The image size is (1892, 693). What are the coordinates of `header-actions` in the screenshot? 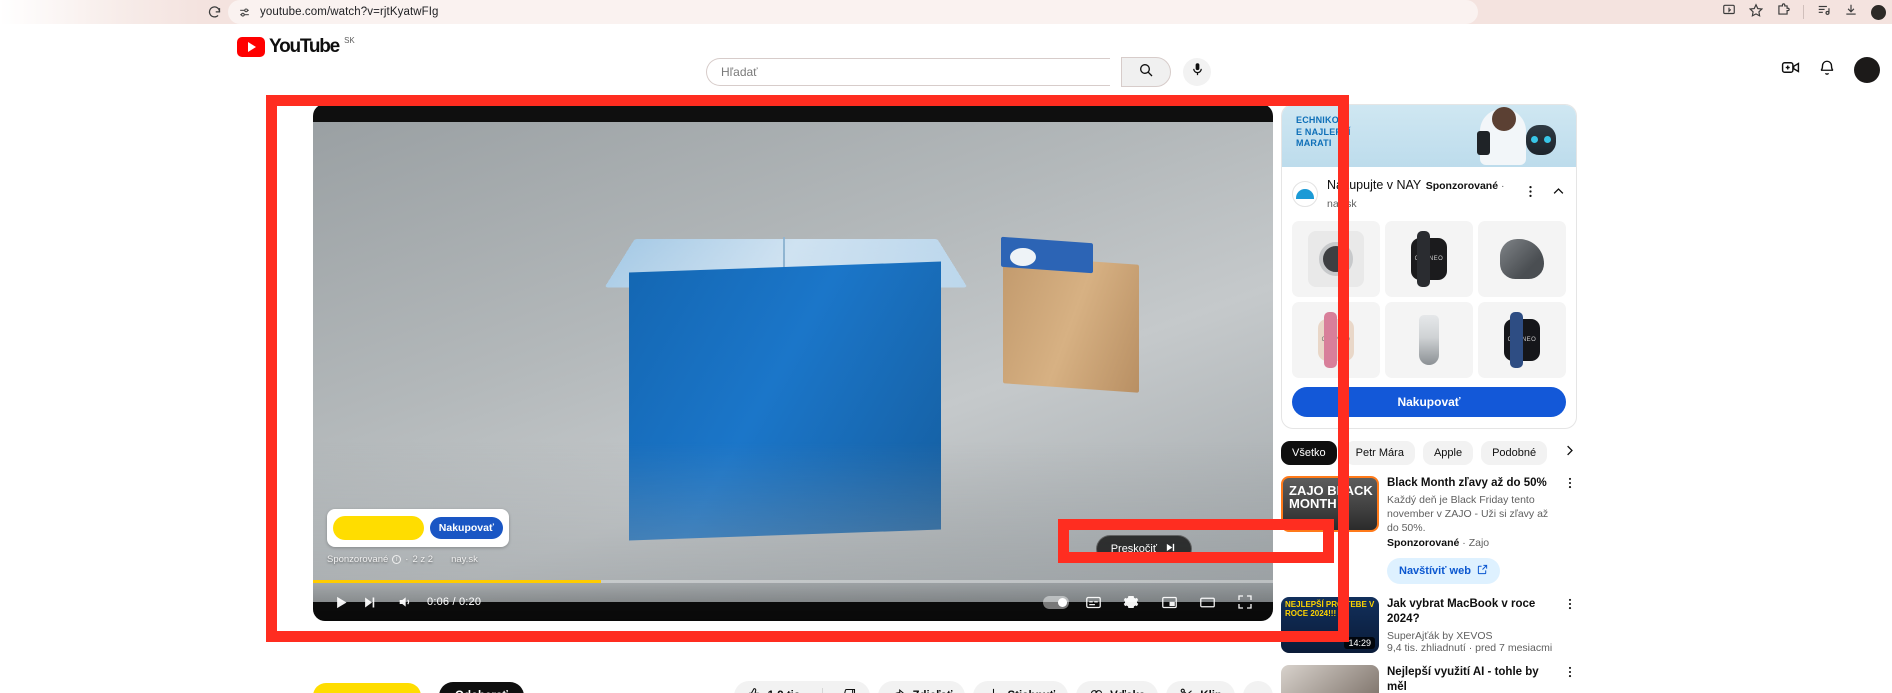 It's located at (1830, 70).